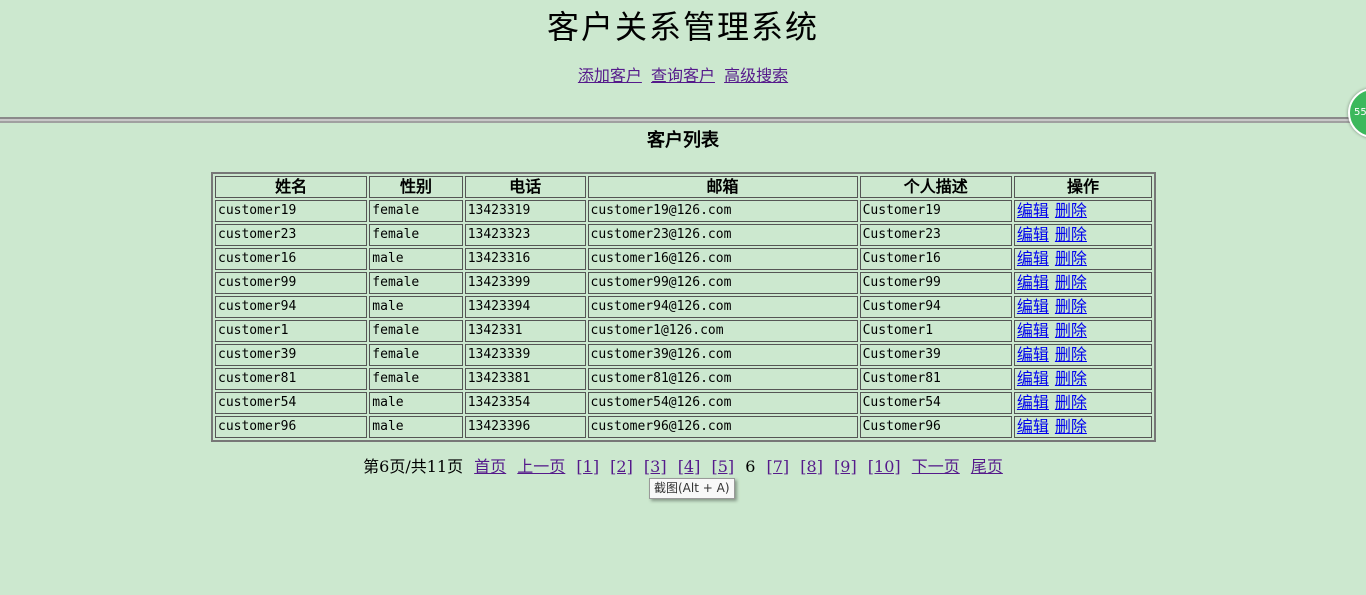 The image size is (1366, 595). What do you see at coordinates (884, 466) in the screenshot?
I see `page-link-10: [10]` at bounding box center [884, 466].